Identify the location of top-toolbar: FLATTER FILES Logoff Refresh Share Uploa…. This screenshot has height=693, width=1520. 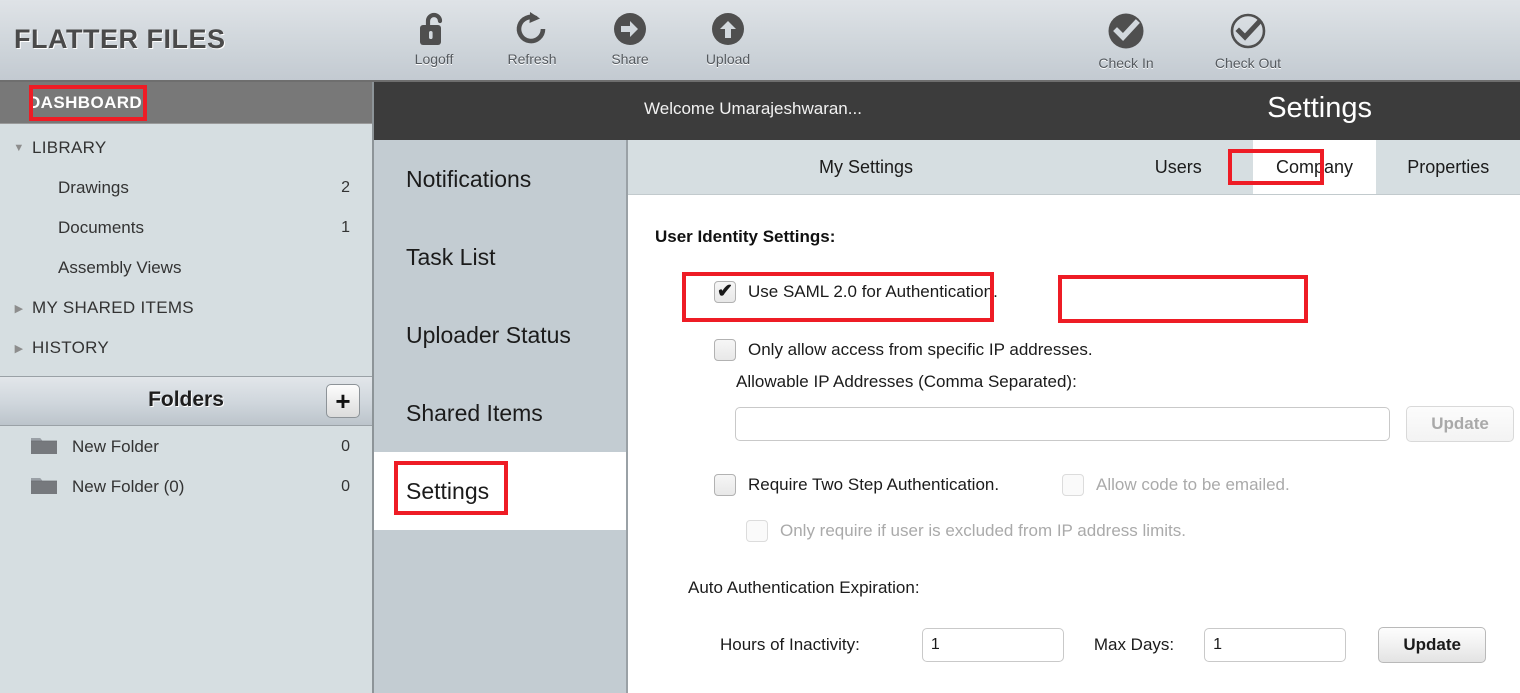
(760, 41).